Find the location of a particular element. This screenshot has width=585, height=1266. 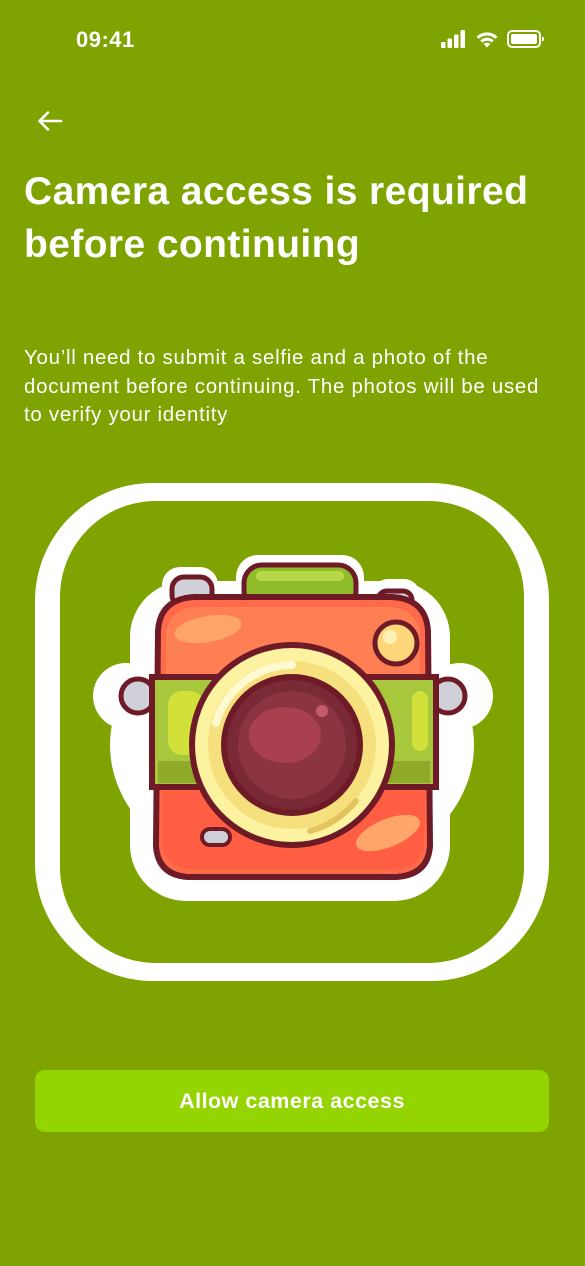

wifi-icon is located at coordinates (487, 41).